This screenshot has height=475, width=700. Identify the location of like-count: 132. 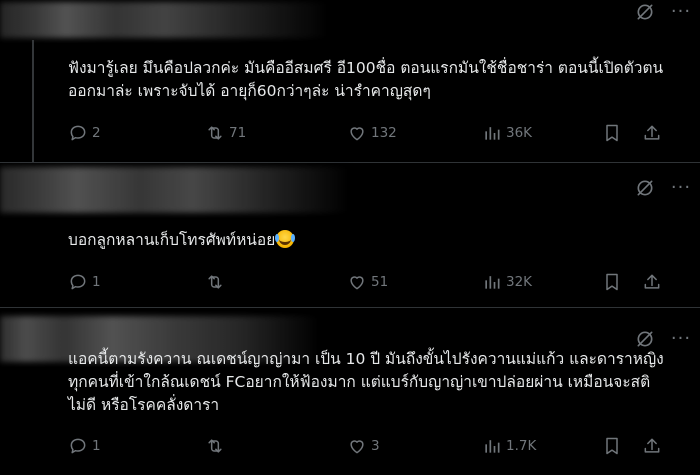
(384, 133).